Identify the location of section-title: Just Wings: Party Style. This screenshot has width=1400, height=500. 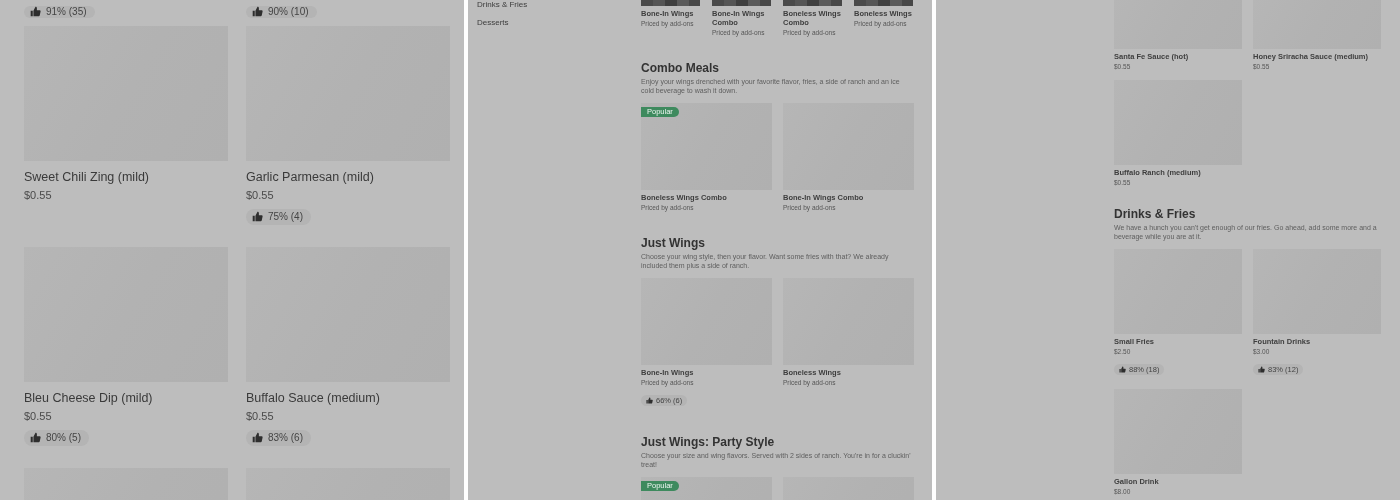
(708, 442).